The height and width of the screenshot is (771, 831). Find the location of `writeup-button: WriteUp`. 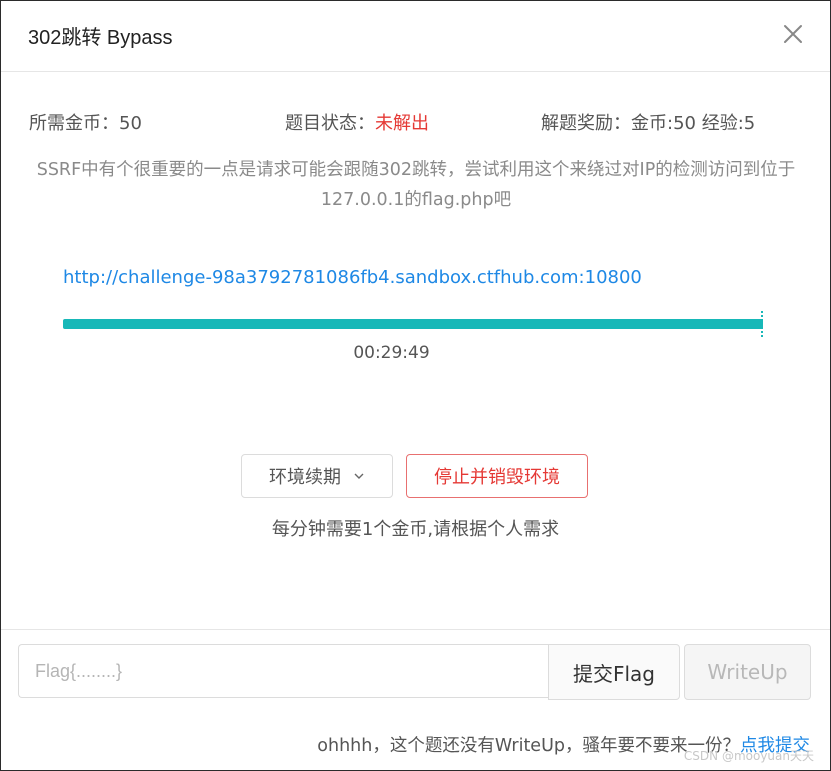

writeup-button: WriteUp is located at coordinates (747, 672).